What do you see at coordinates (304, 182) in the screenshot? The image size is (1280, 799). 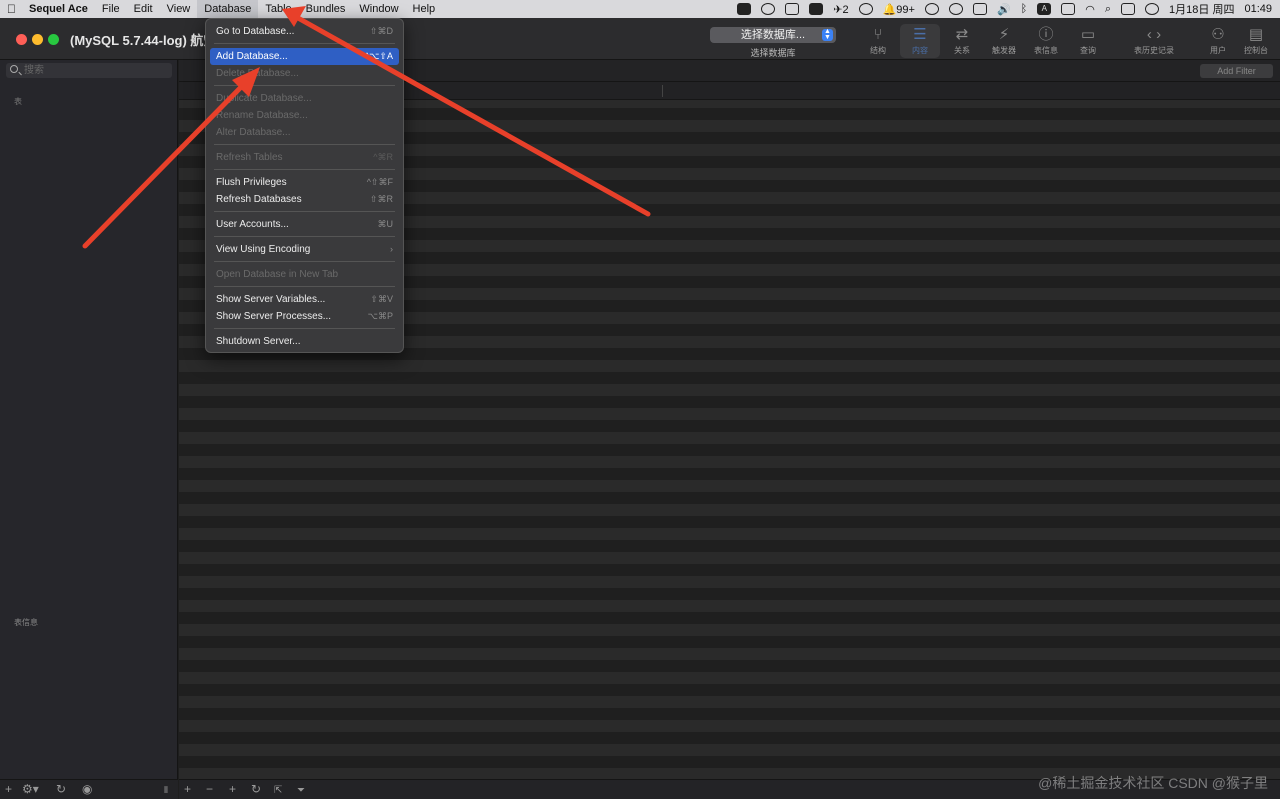 I see `menu-item-flush-privileges: Flush Privileges ^⇧⌘F` at bounding box center [304, 182].